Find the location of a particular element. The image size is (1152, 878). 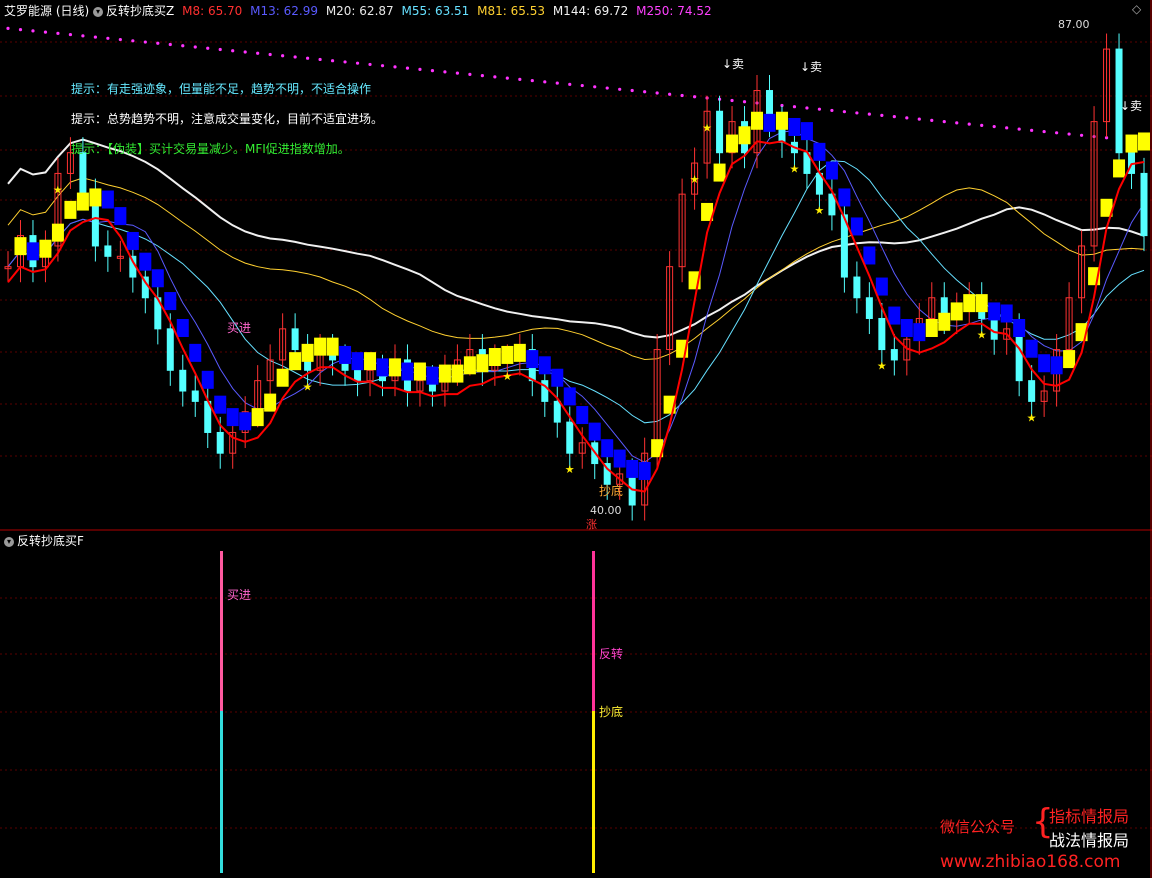

indicator-name: 反转抄底买Z is located at coordinates (140, 11).